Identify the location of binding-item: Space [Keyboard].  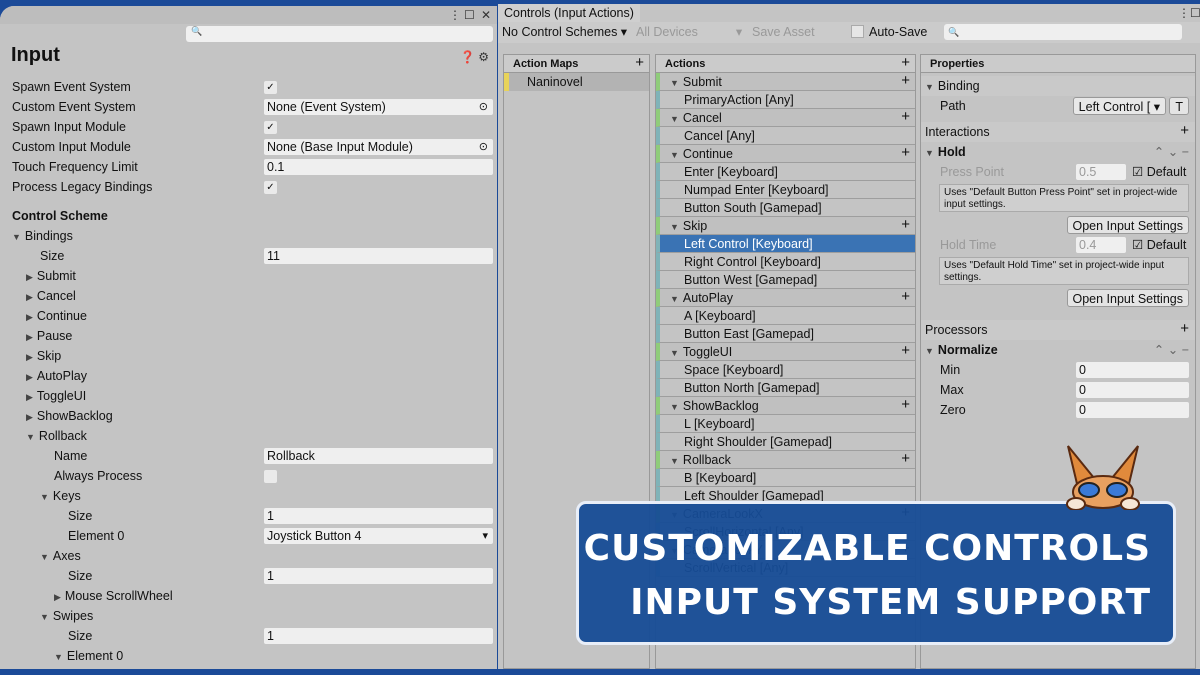
(785, 370).